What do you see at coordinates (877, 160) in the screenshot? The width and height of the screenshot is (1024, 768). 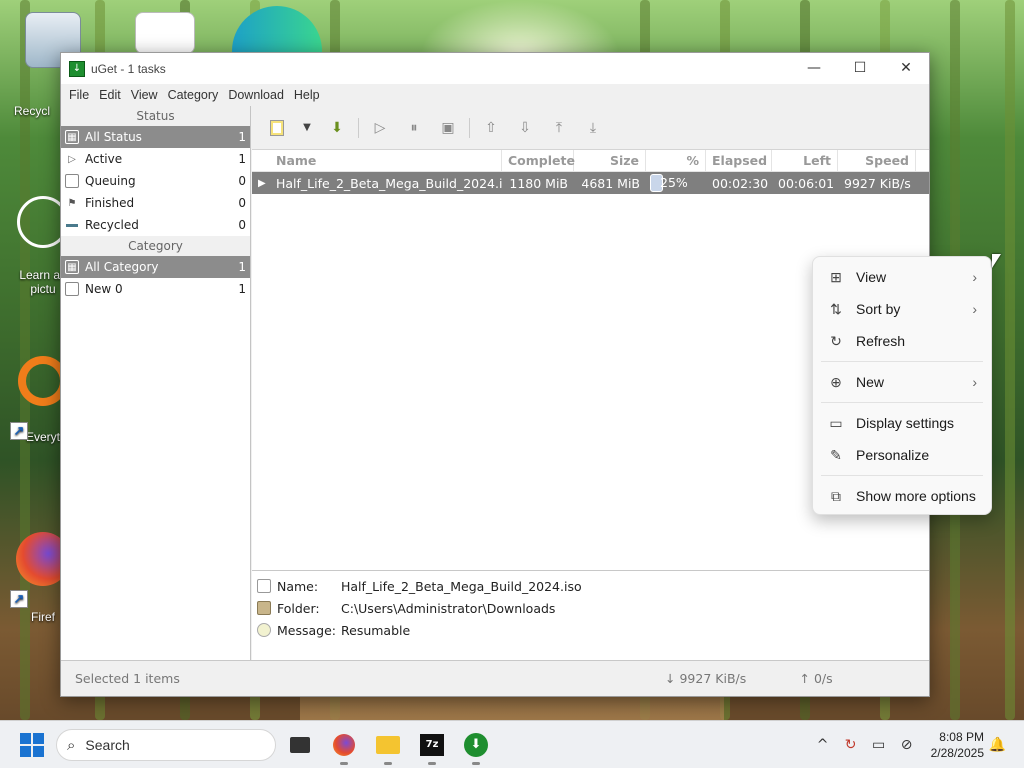 I see `column-speed: Speed` at bounding box center [877, 160].